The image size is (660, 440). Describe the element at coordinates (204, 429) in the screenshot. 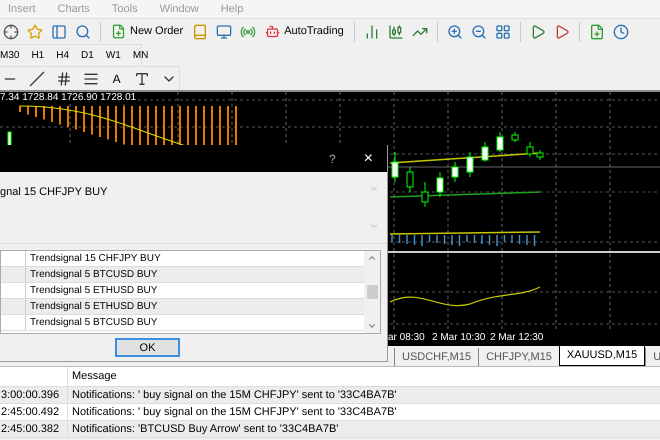

I see `message-cell-text: Notifications: 'BTCUSD Buy Arrow' sent to '33C4BA7B'` at that location.